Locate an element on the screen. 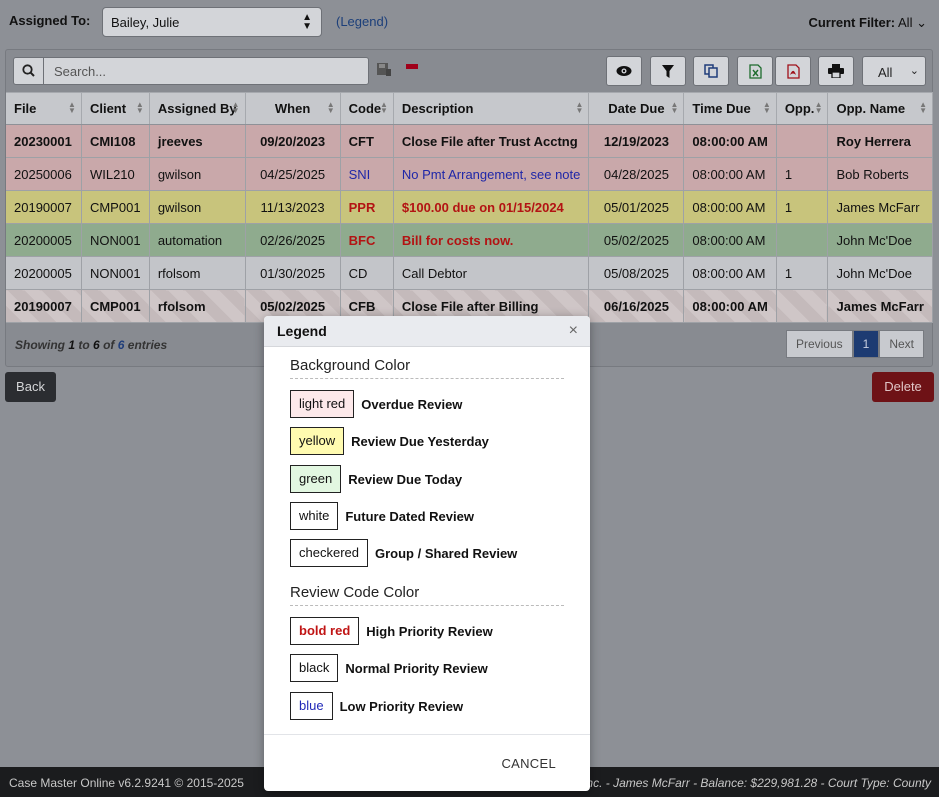 This screenshot has height=797, width=939. print-icon is located at coordinates (836, 72).